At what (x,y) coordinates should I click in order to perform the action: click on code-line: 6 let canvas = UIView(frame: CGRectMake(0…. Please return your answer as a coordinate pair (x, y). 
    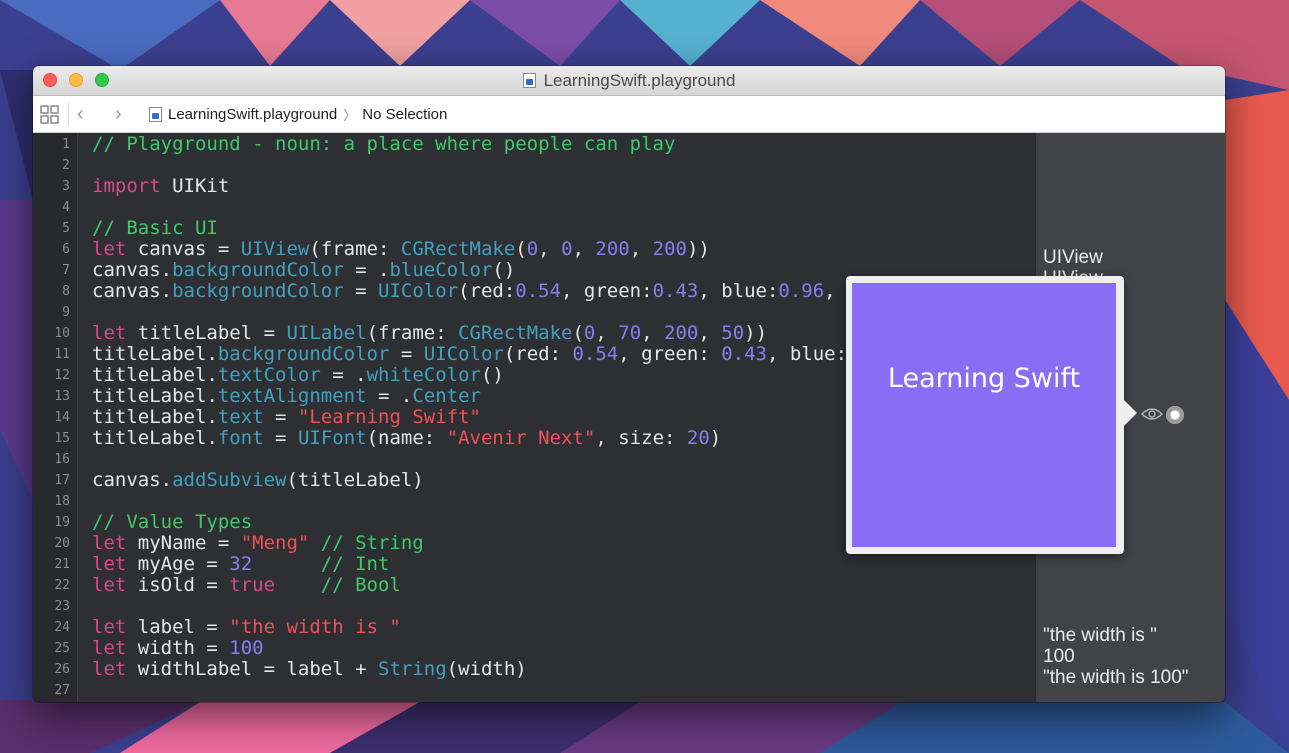
    Looking at the image, I should click on (534, 249).